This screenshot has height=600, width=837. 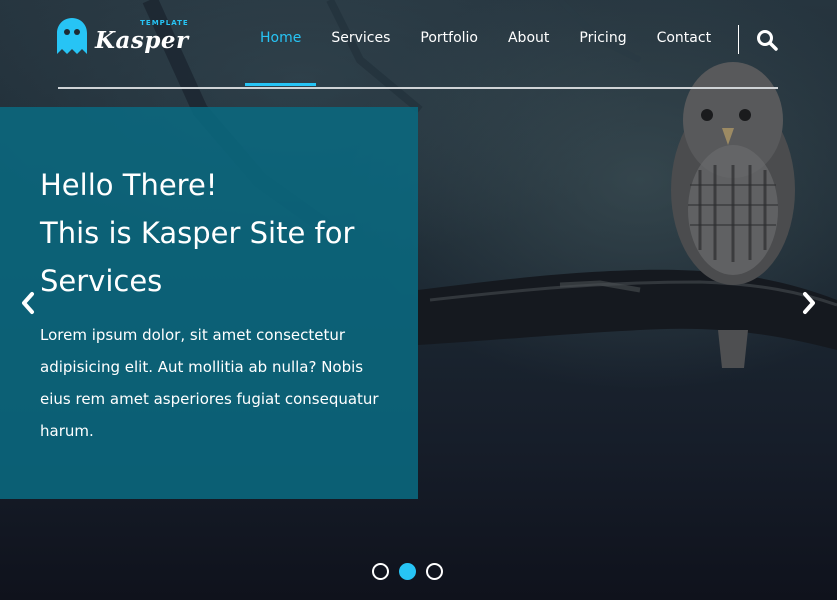 I want to click on nav-item-contact: Contact, so click(x=684, y=53).